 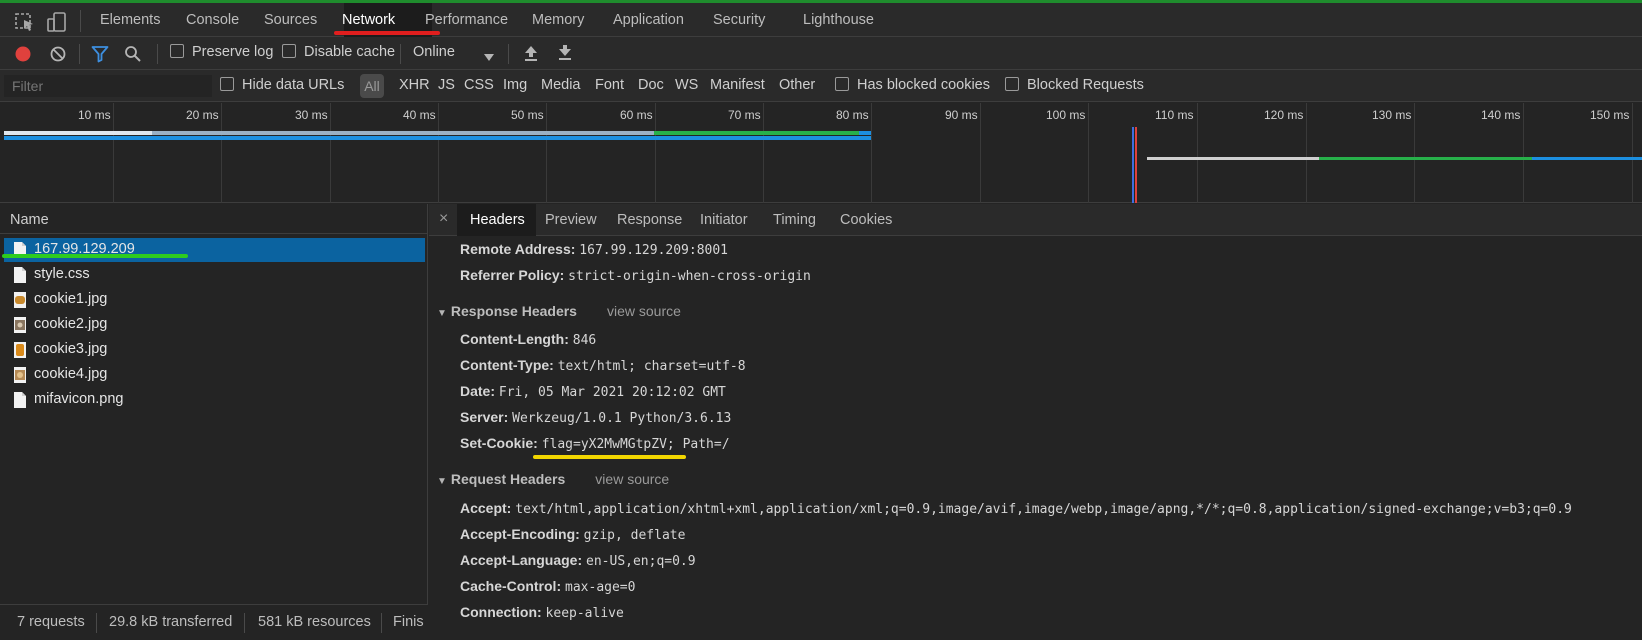 What do you see at coordinates (499, 443) in the screenshot?
I see `header-key: Set-Cookie:` at bounding box center [499, 443].